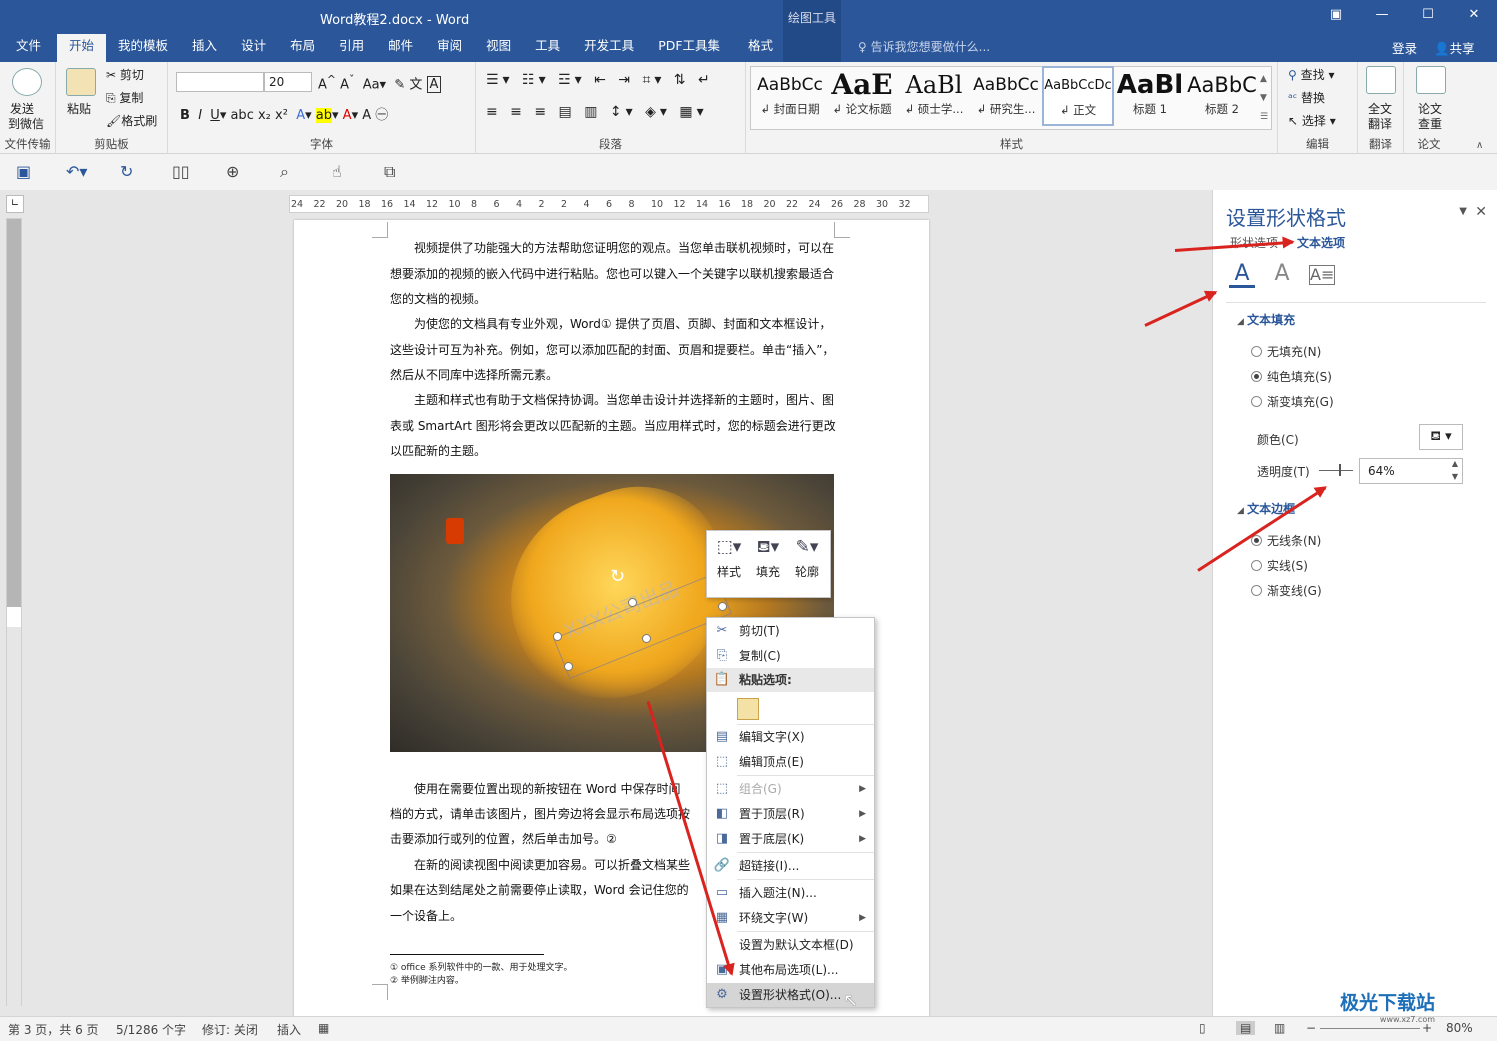 The height and width of the screenshot is (1041, 1497). What do you see at coordinates (1291, 376) in the screenshot?
I see `radio-solid-fill: 纯色填充(S)` at bounding box center [1291, 376].